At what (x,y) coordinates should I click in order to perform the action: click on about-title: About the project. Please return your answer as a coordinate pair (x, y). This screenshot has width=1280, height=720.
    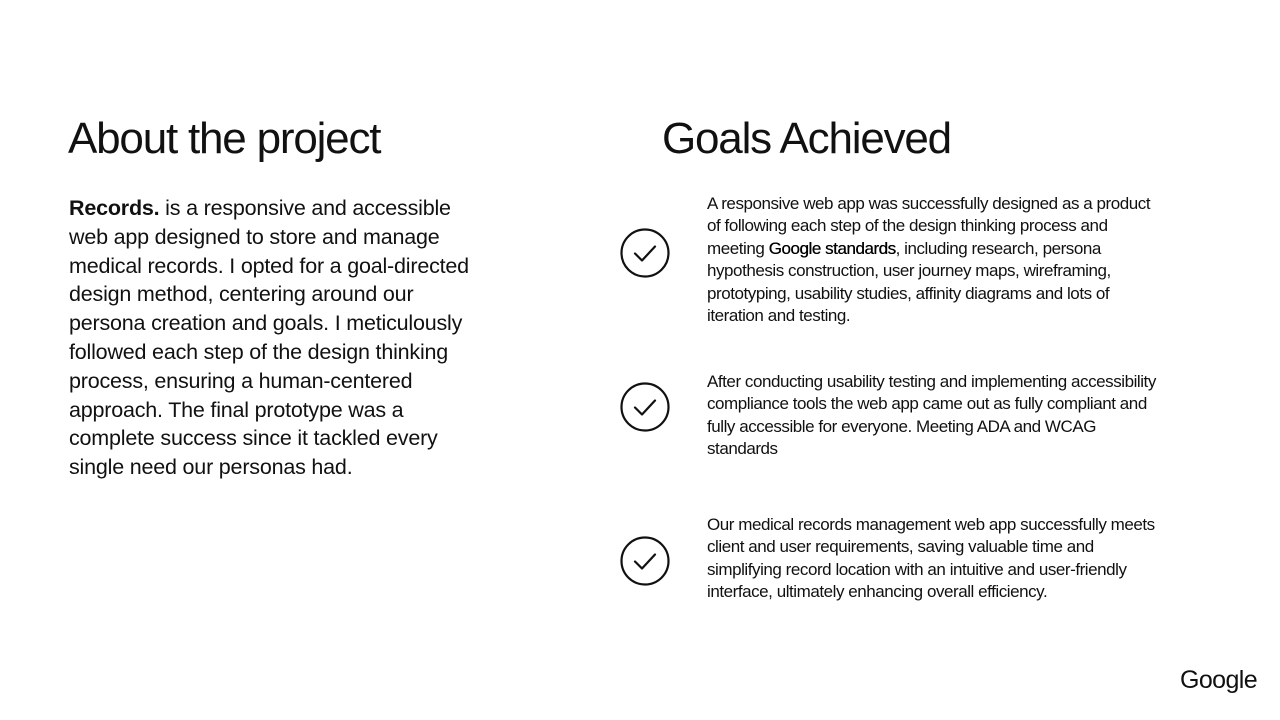
    Looking at the image, I should click on (224, 138).